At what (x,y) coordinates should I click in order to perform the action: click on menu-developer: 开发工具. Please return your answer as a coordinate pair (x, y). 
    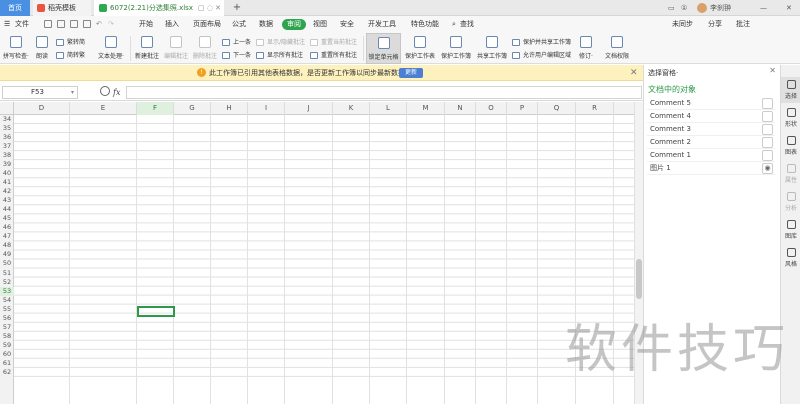
    Looking at the image, I should click on (382, 24).